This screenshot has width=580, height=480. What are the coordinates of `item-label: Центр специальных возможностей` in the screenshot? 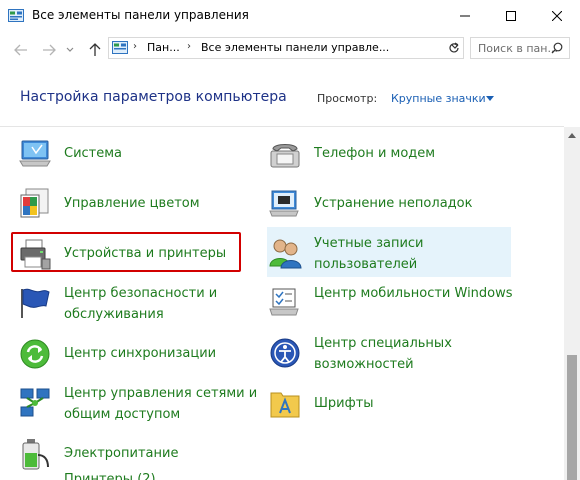 It's located at (383, 354).